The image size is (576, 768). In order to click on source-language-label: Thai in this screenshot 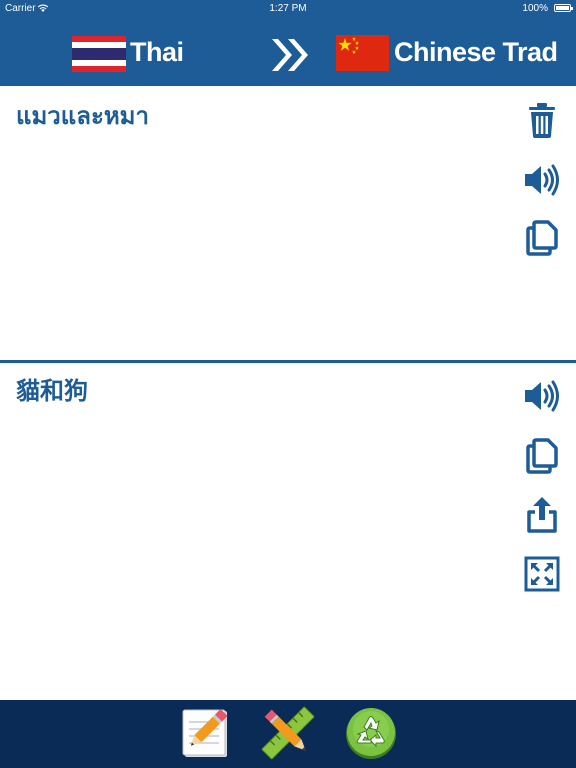, I will do `click(157, 52)`.